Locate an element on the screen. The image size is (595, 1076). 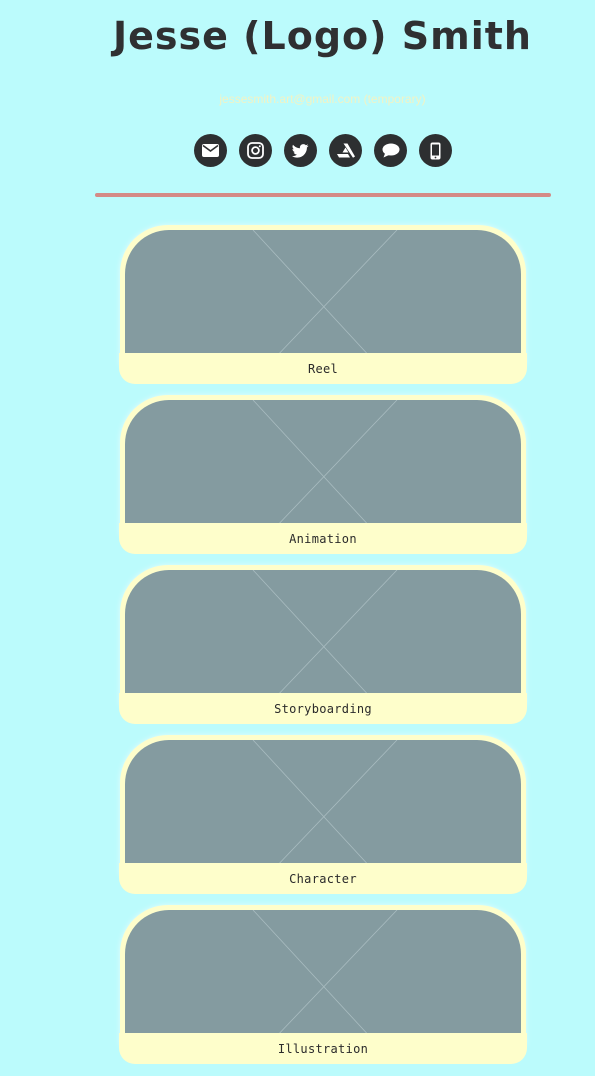
category-label-reel: Reel is located at coordinates (323, 369).